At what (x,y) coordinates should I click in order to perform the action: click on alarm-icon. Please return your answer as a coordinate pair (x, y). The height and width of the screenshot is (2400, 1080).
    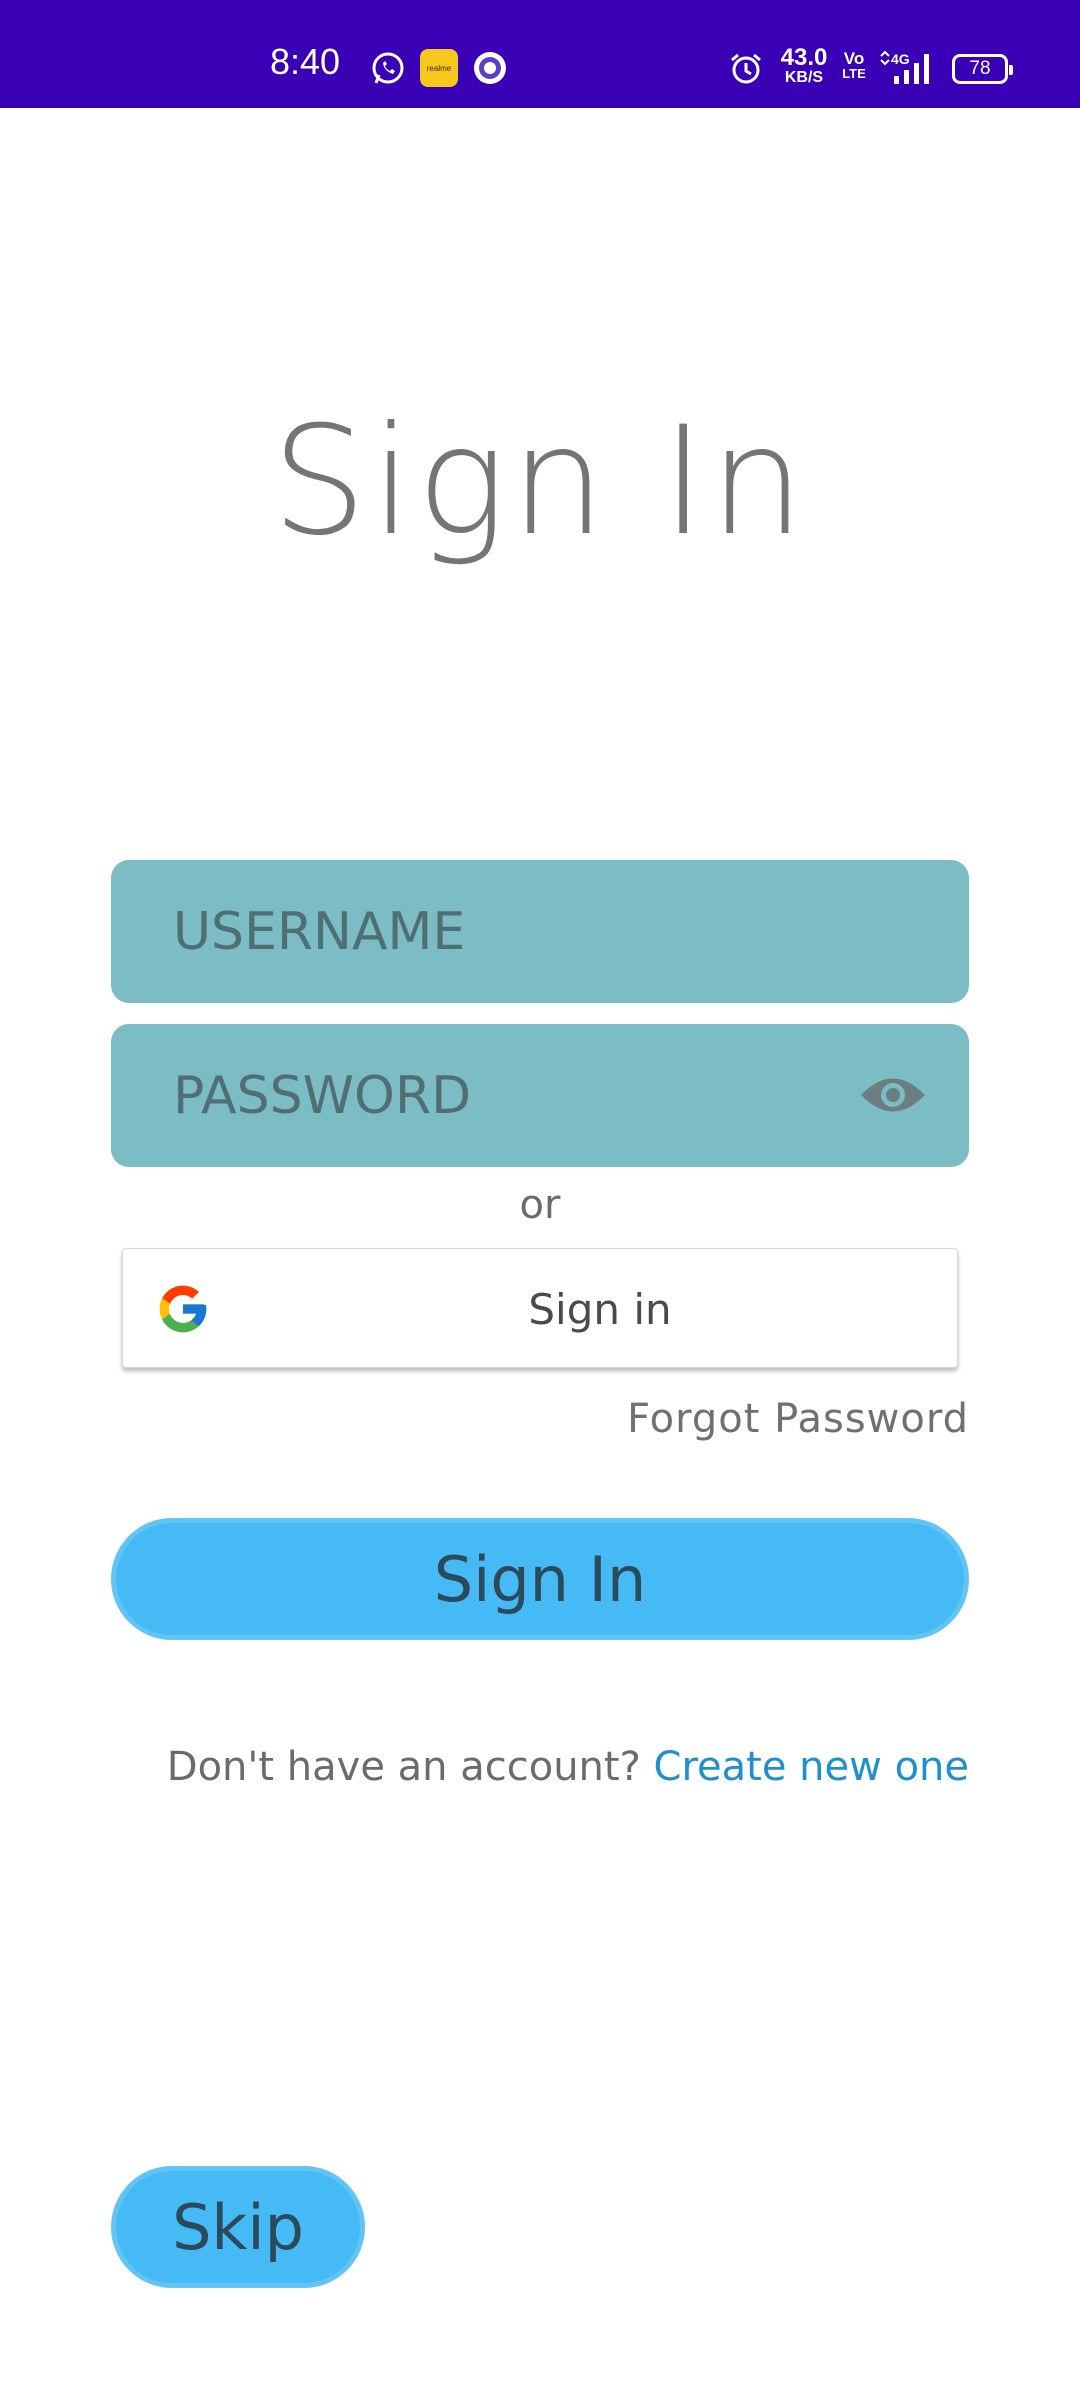
    Looking at the image, I should click on (746, 68).